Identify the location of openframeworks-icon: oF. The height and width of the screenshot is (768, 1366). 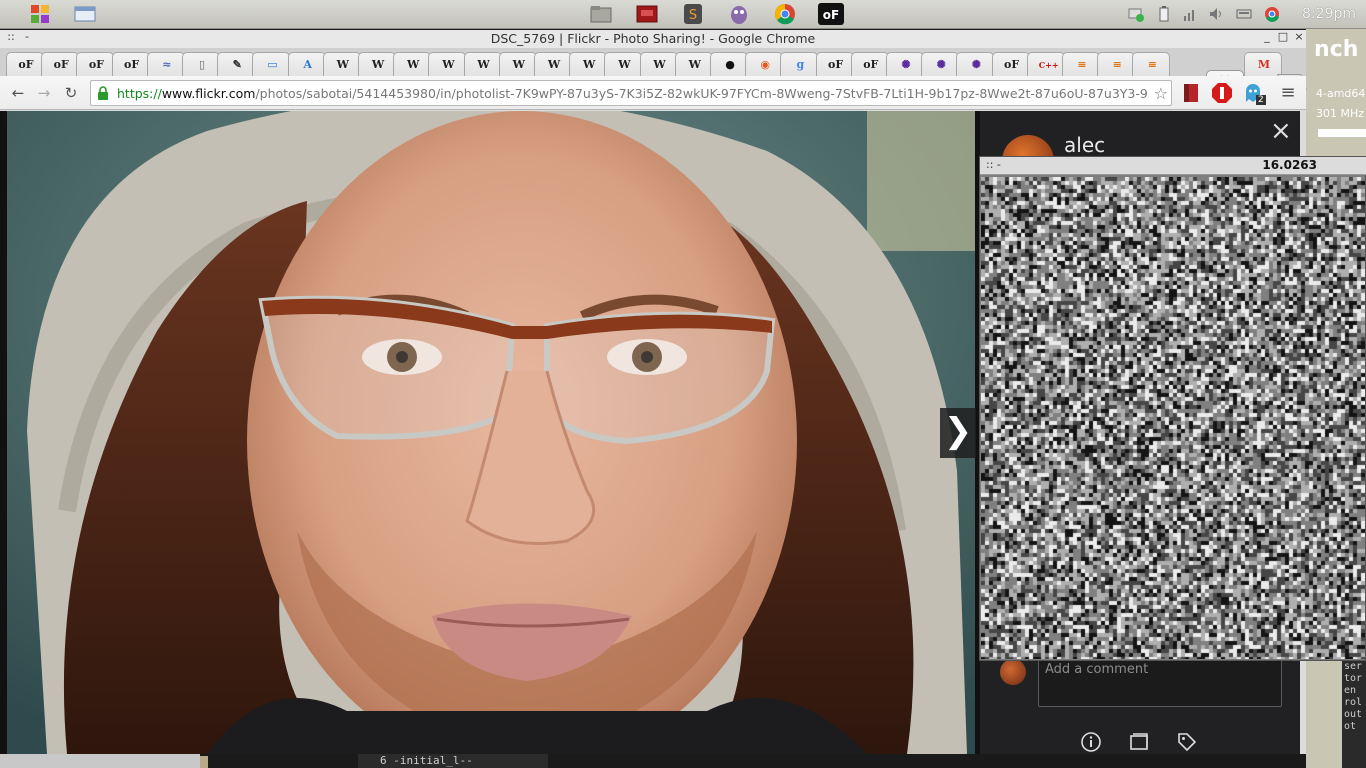
(831, 14).